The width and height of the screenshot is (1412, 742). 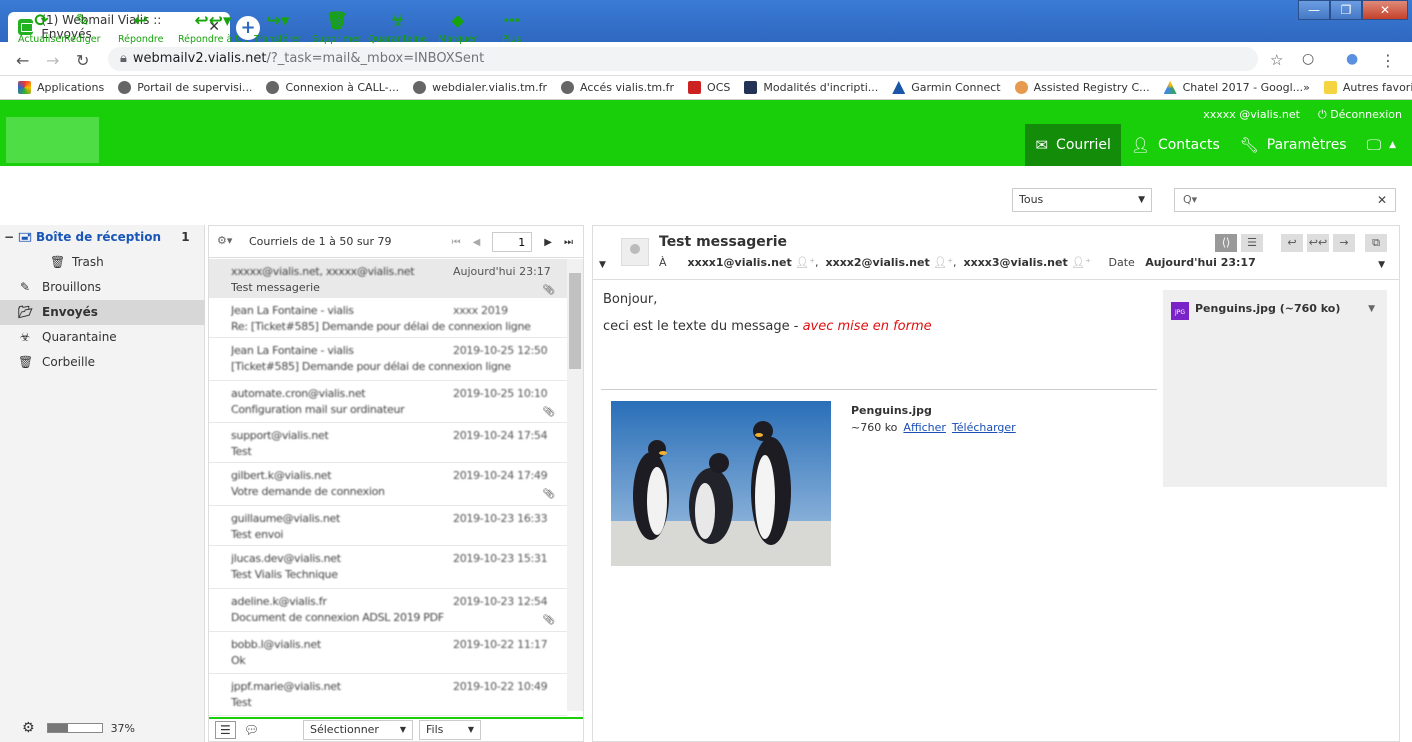 What do you see at coordinates (457, 21) in the screenshot?
I see `tag-icon: ⬥` at bounding box center [457, 21].